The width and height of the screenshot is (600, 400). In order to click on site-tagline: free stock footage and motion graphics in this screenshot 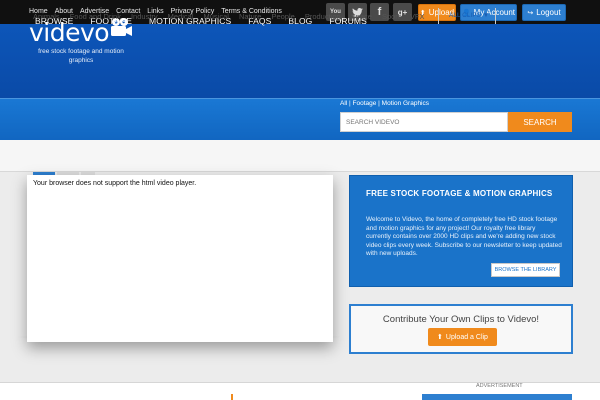, I will do `click(81, 56)`.